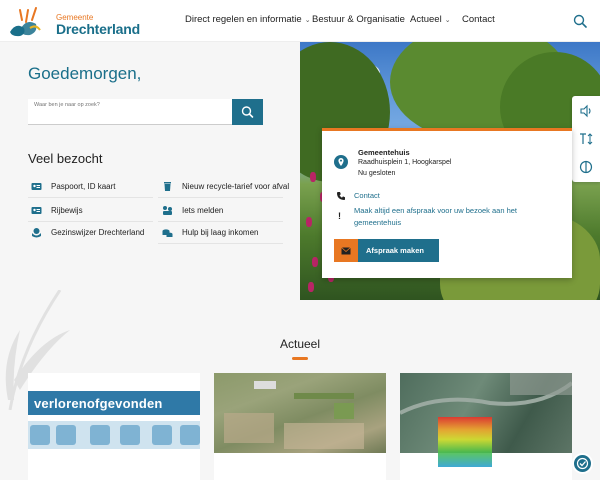  Describe the element at coordinates (339, 216) in the screenshot. I see `info-exclamation-icon: !` at that location.